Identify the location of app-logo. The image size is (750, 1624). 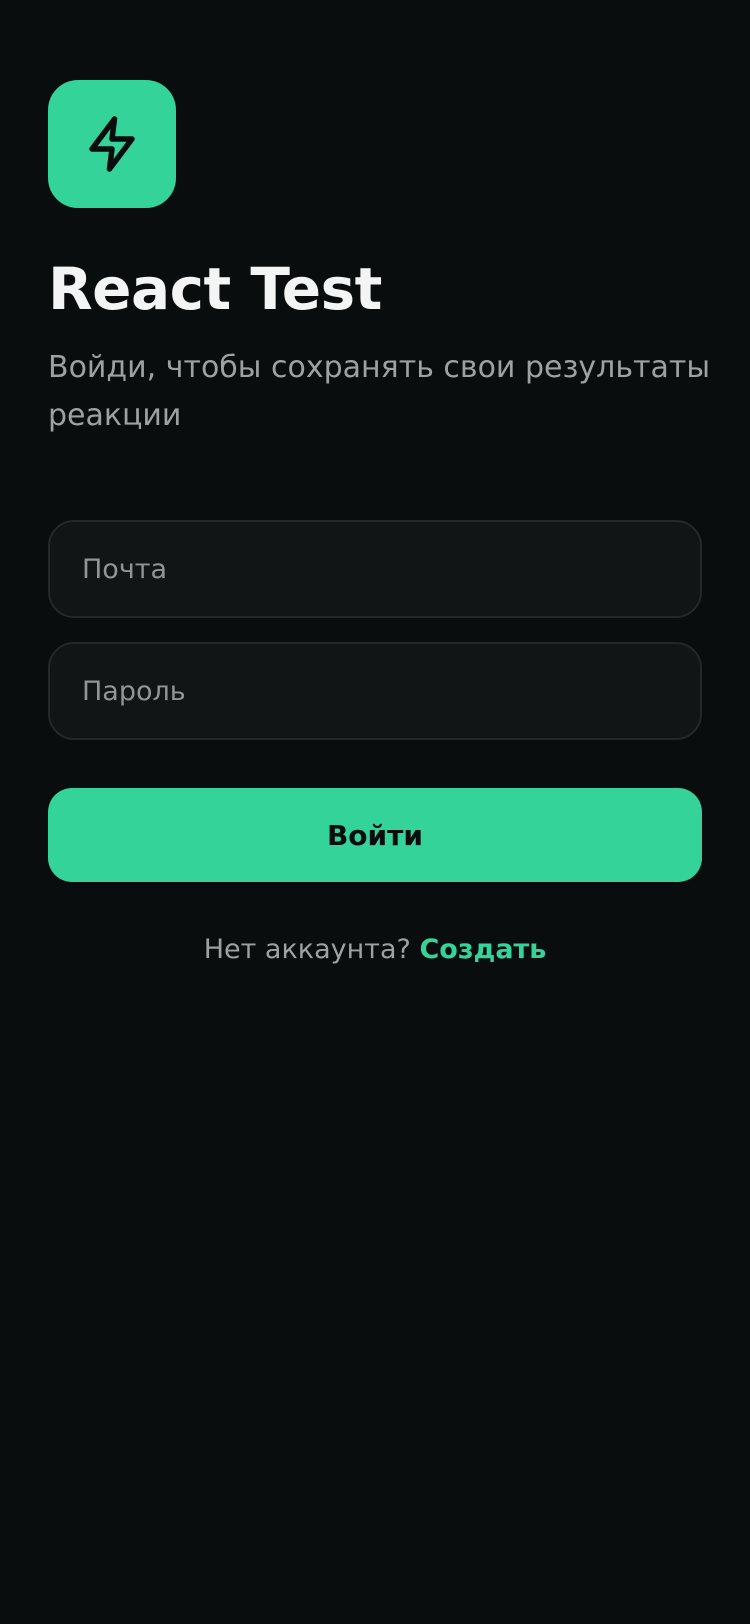
(112, 144).